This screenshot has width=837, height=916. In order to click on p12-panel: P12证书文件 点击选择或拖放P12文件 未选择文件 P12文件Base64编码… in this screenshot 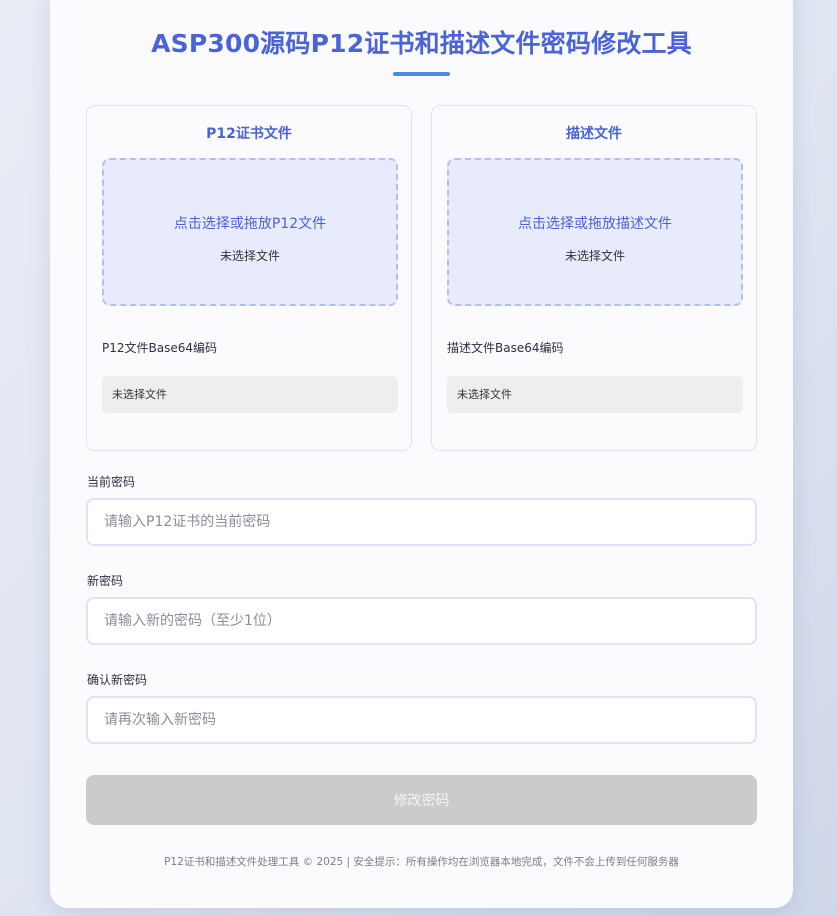, I will do `click(249, 278)`.